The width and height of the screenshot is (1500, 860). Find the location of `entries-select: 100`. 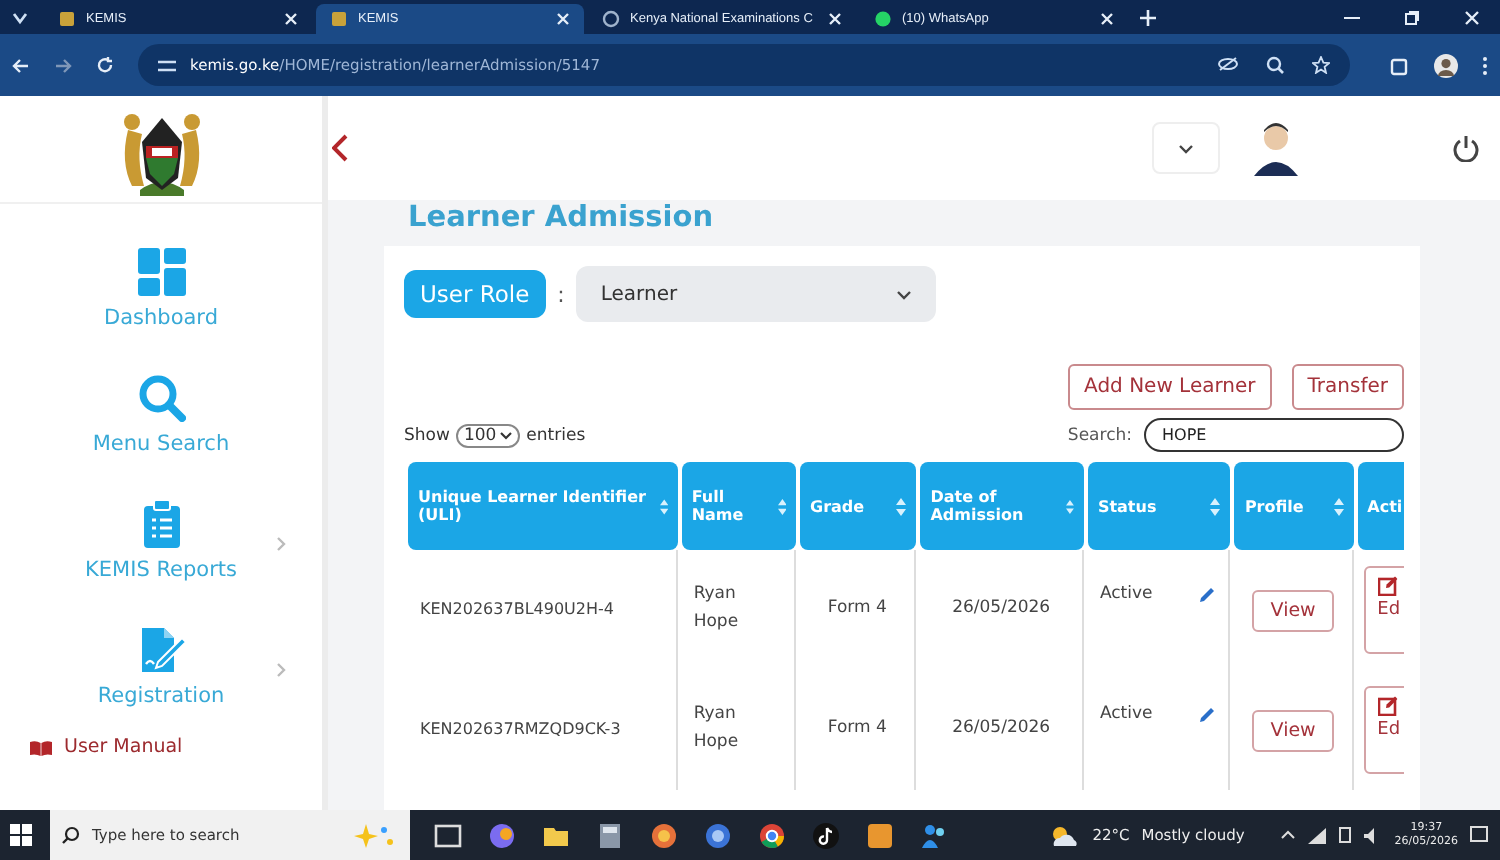

entries-select: 100 is located at coordinates (488, 435).